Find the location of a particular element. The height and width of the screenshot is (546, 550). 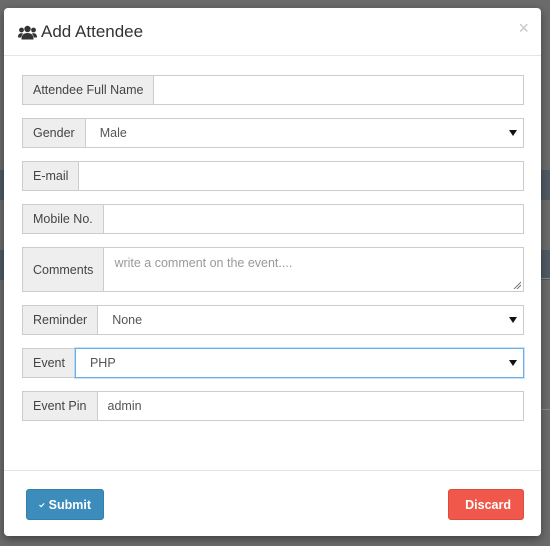

reminder-select: None is located at coordinates (310, 320).